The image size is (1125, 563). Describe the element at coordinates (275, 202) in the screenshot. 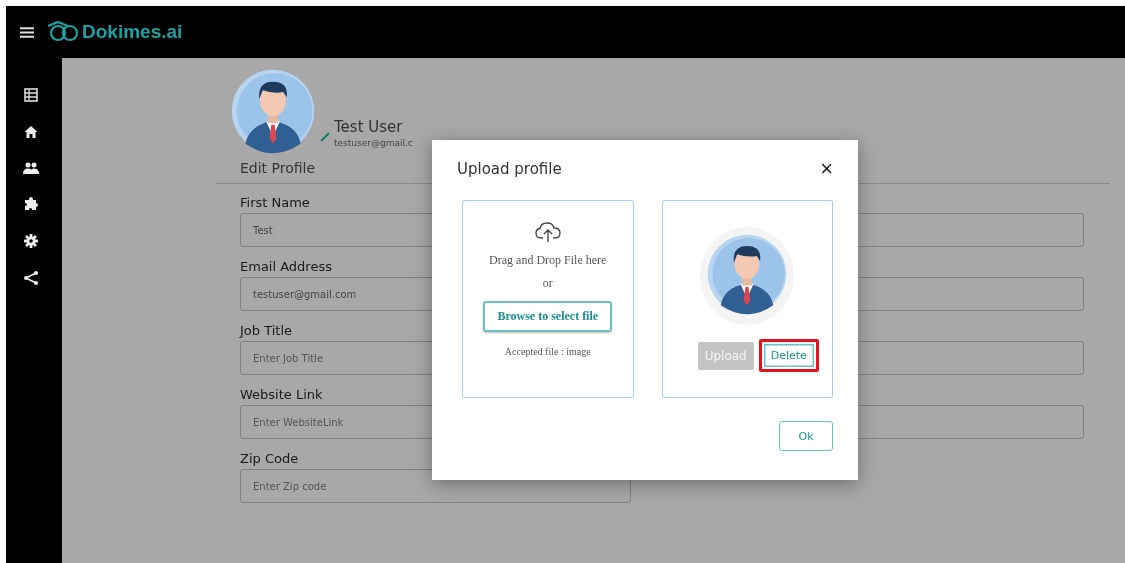

I see `field-label: First Name` at that location.